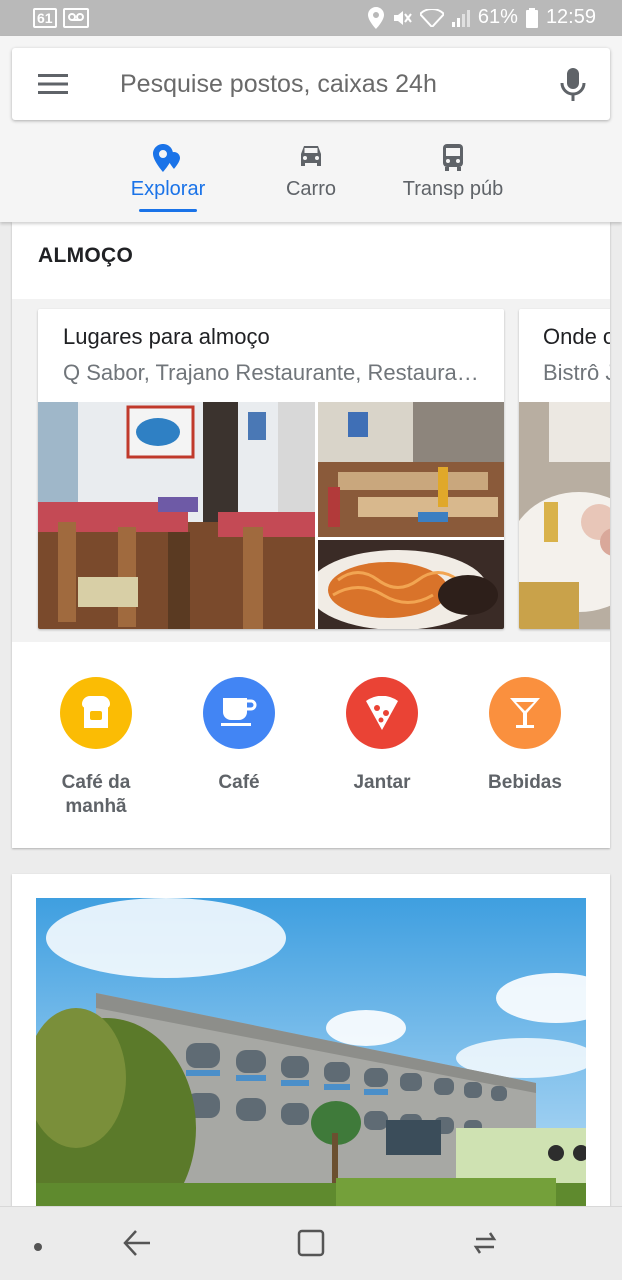  What do you see at coordinates (53, 84) in the screenshot?
I see `menu-icon` at bounding box center [53, 84].